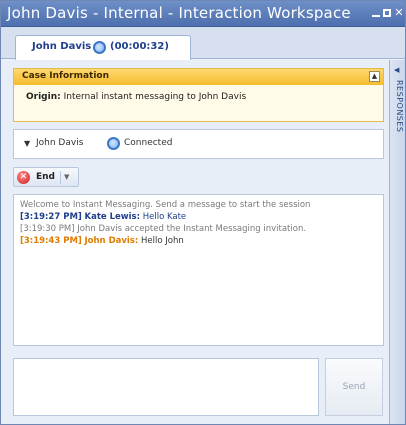 The height and width of the screenshot is (425, 406). What do you see at coordinates (65, 76) in the screenshot?
I see `case-information-title: Case Information` at bounding box center [65, 76].